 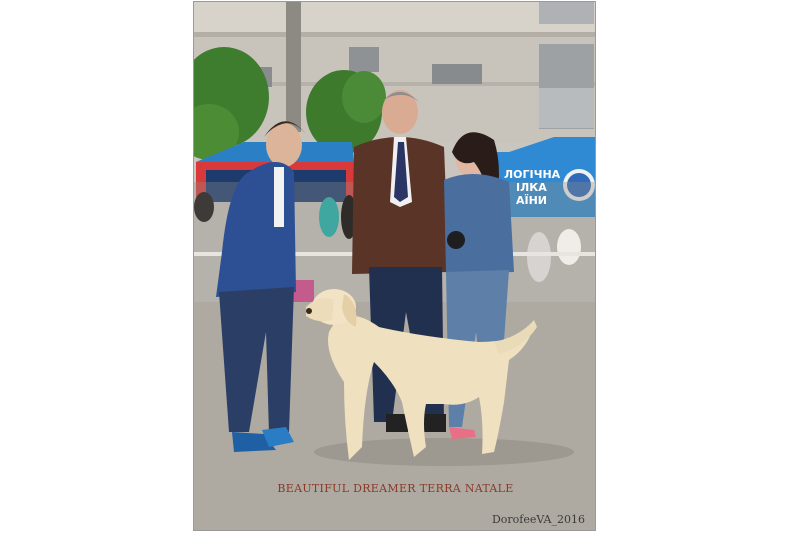 What do you see at coordinates (532, 187) in the screenshot?
I see `banner-text: ЛОГІЧНА ІЛКА АЇНИ` at bounding box center [532, 187].